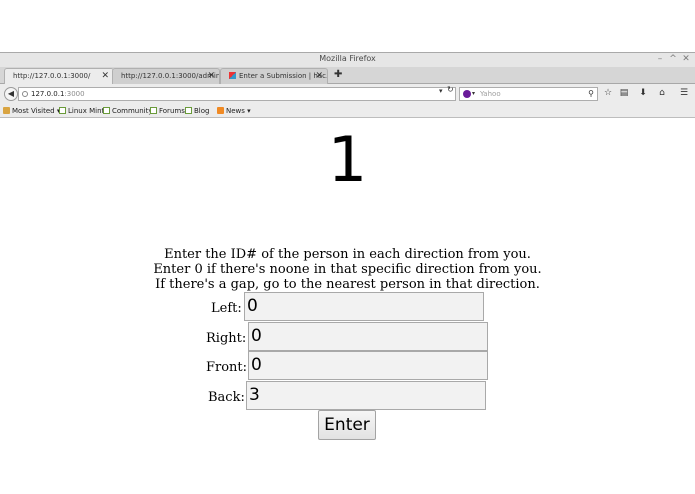  What do you see at coordinates (220, 110) in the screenshot?
I see `rss-icon` at bounding box center [220, 110].